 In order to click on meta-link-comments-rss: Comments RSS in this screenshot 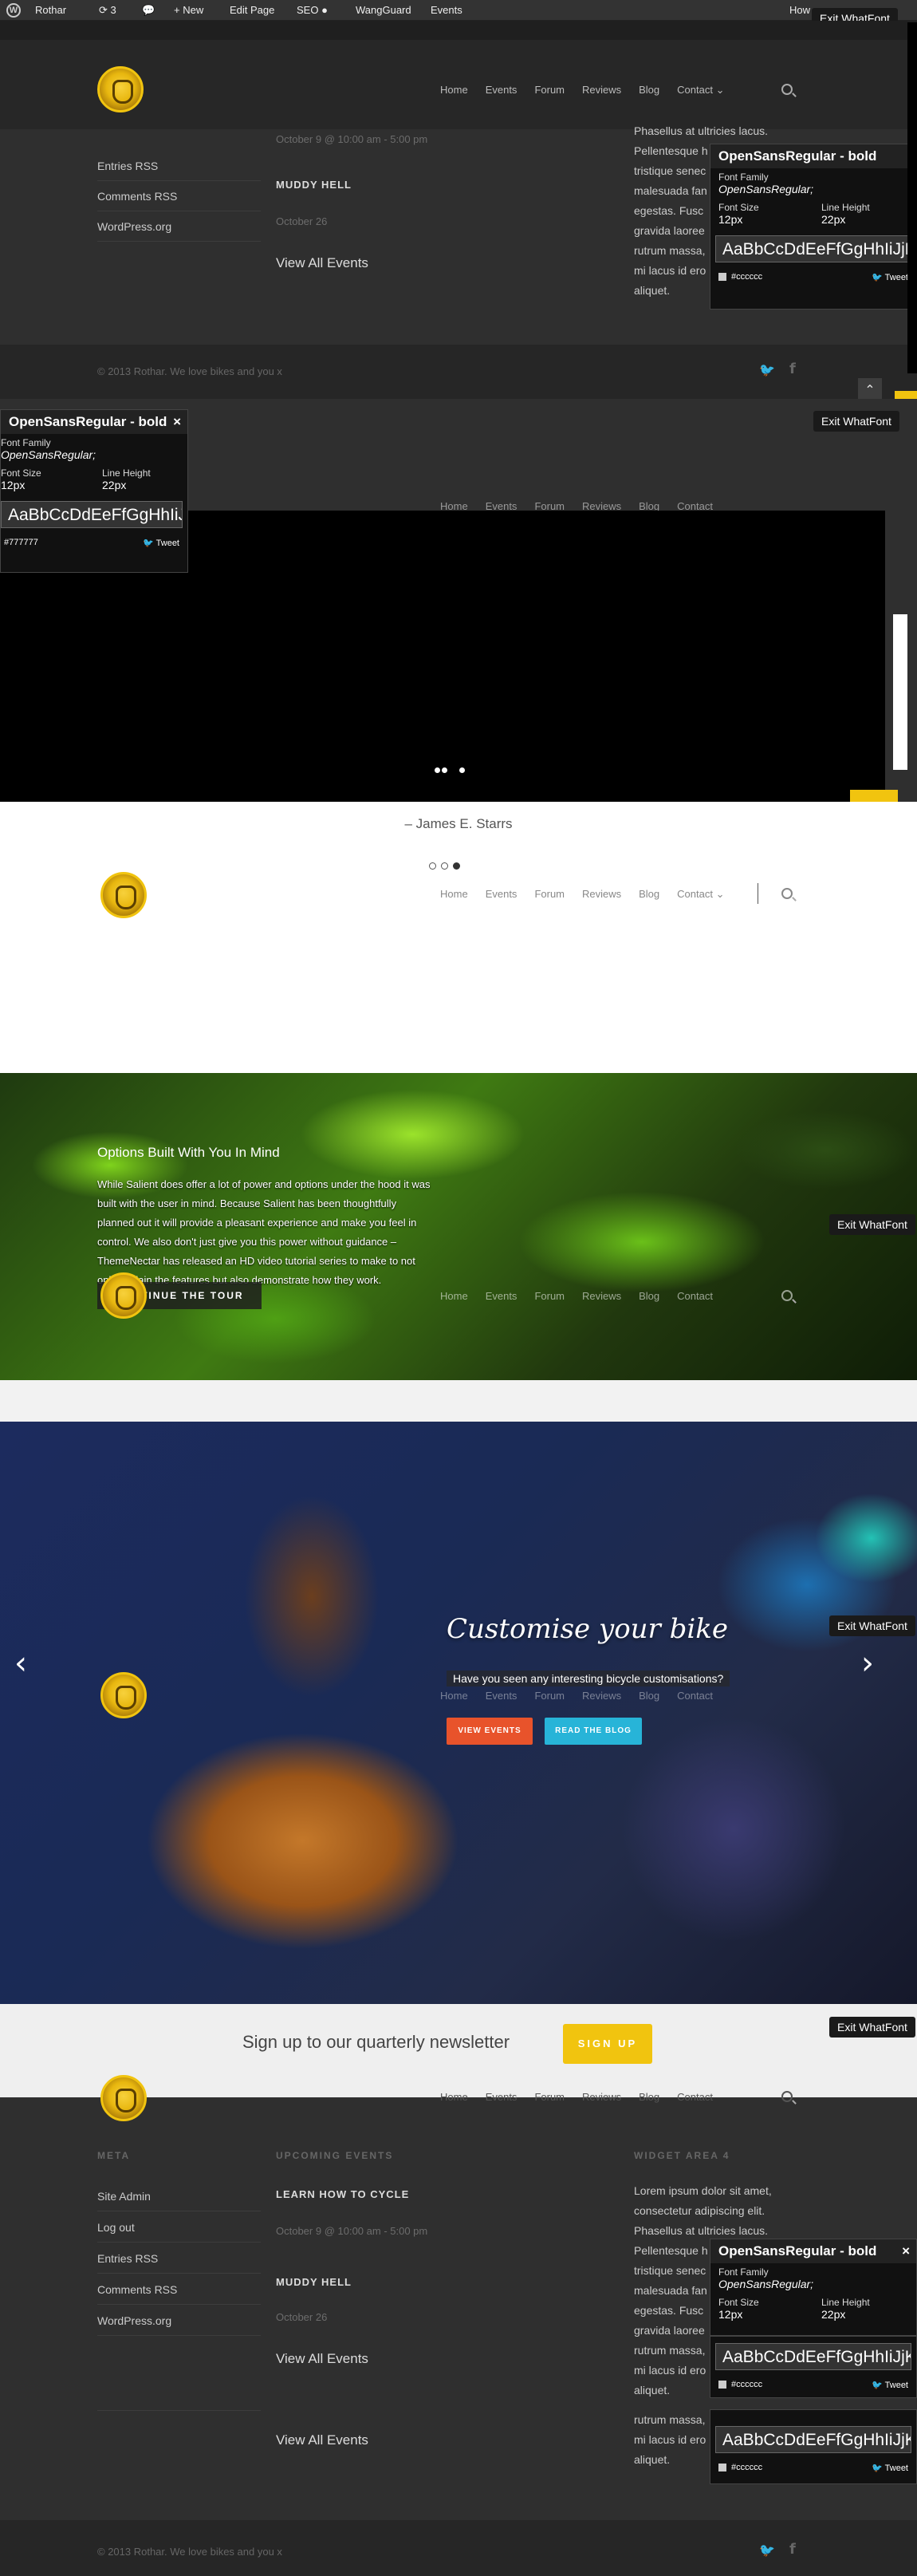, I will do `click(179, 2290)`.